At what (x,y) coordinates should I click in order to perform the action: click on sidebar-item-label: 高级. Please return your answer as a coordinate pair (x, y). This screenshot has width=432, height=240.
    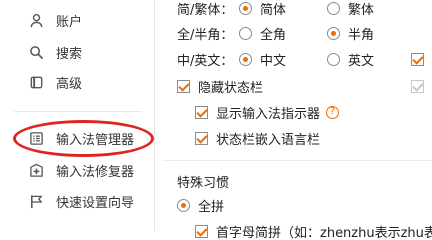
    Looking at the image, I should click on (69, 84).